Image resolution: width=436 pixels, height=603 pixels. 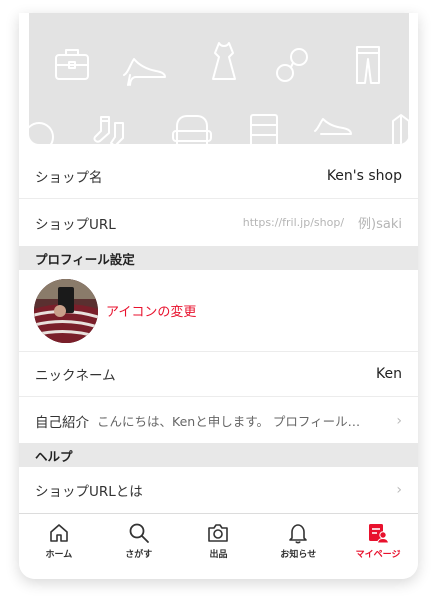 I want to click on tab-mypage-label: マイページ, so click(x=378, y=555).